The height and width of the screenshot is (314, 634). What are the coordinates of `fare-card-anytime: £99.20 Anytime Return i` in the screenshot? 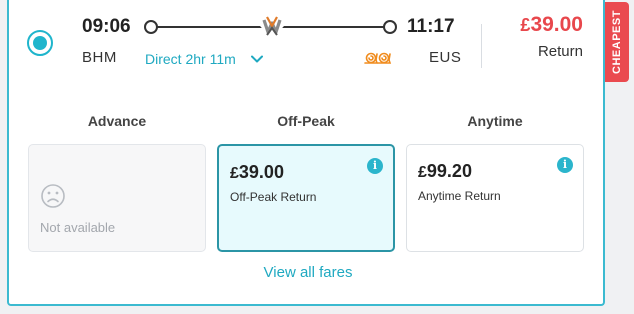 It's located at (495, 198).